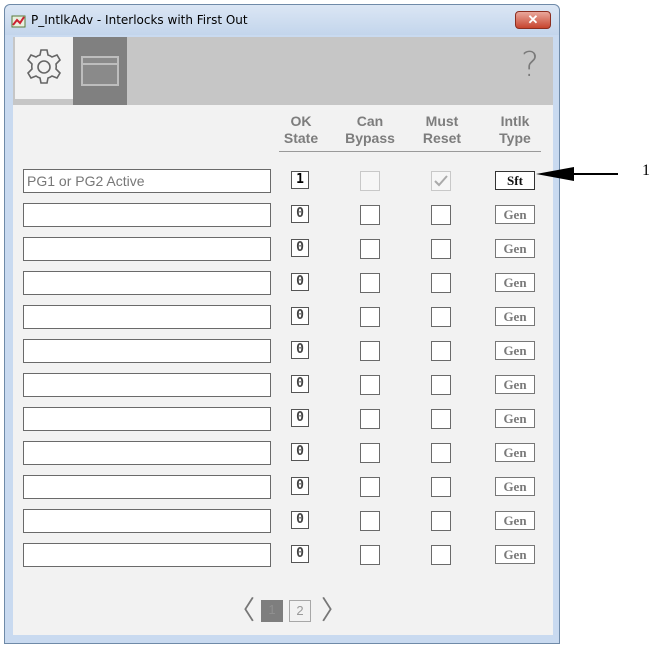 This screenshot has width=654, height=648. I want to click on header-ok-state: OK State, so click(301, 129).